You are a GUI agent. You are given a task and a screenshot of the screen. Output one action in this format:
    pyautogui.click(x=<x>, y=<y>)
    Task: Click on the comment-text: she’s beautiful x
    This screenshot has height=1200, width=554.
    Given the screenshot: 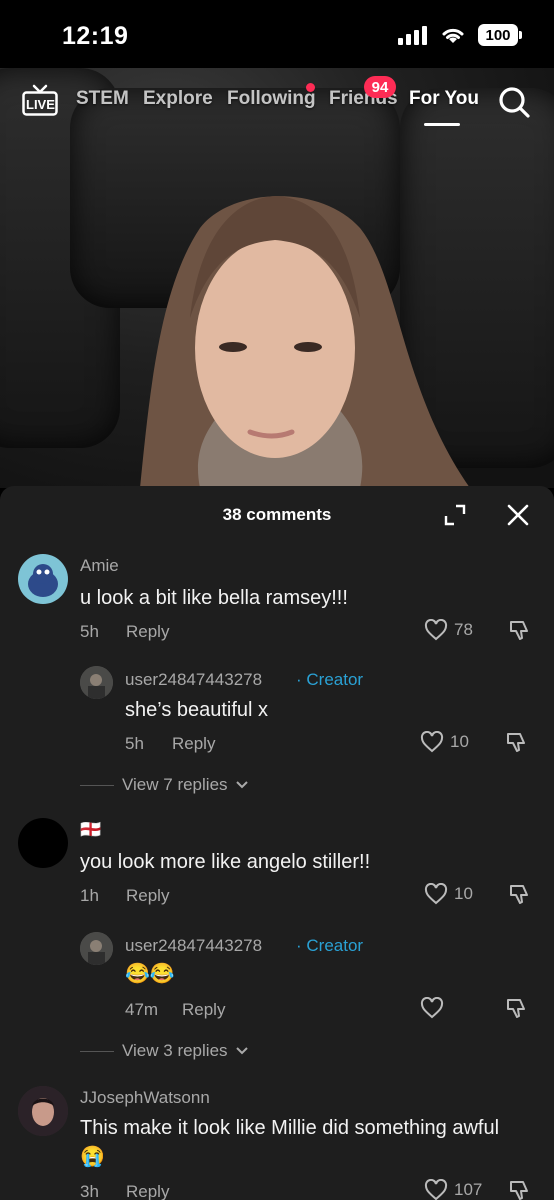 What is the action you would take?
    pyautogui.click(x=197, y=710)
    